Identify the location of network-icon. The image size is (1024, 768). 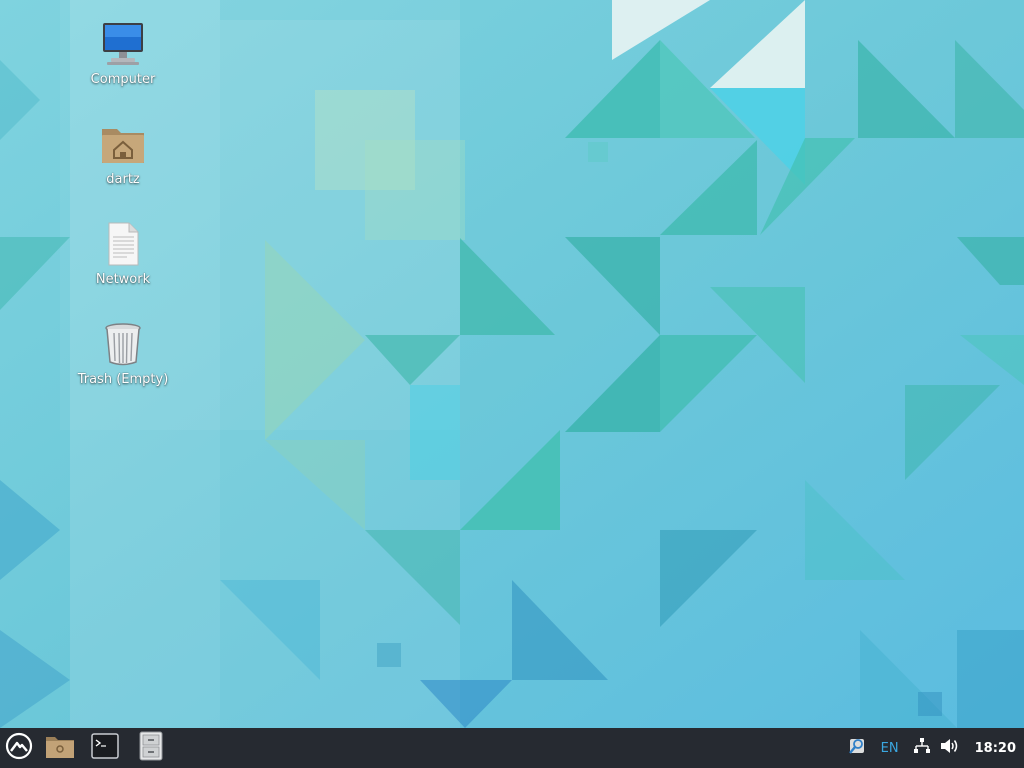
(922, 748).